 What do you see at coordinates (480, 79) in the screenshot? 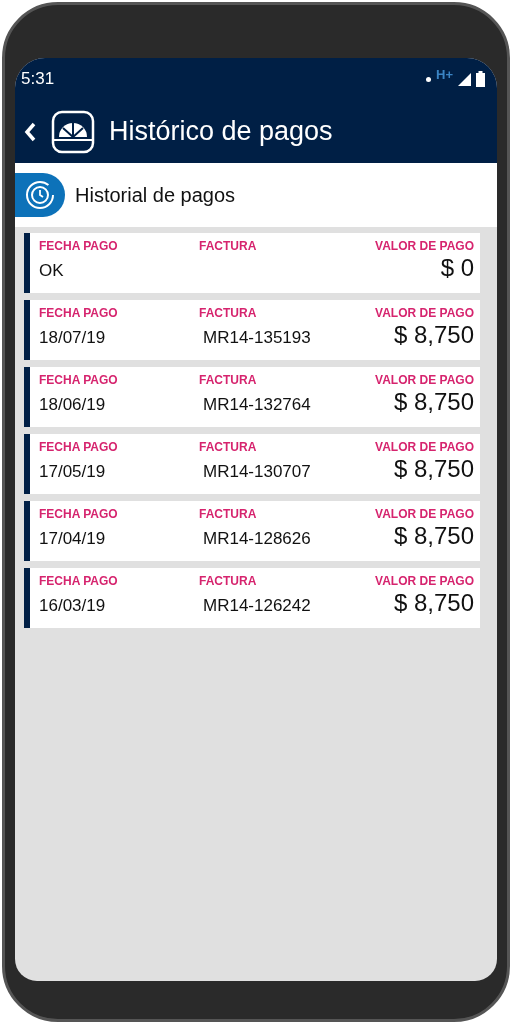
I see `battery-icon` at bounding box center [480, 79].